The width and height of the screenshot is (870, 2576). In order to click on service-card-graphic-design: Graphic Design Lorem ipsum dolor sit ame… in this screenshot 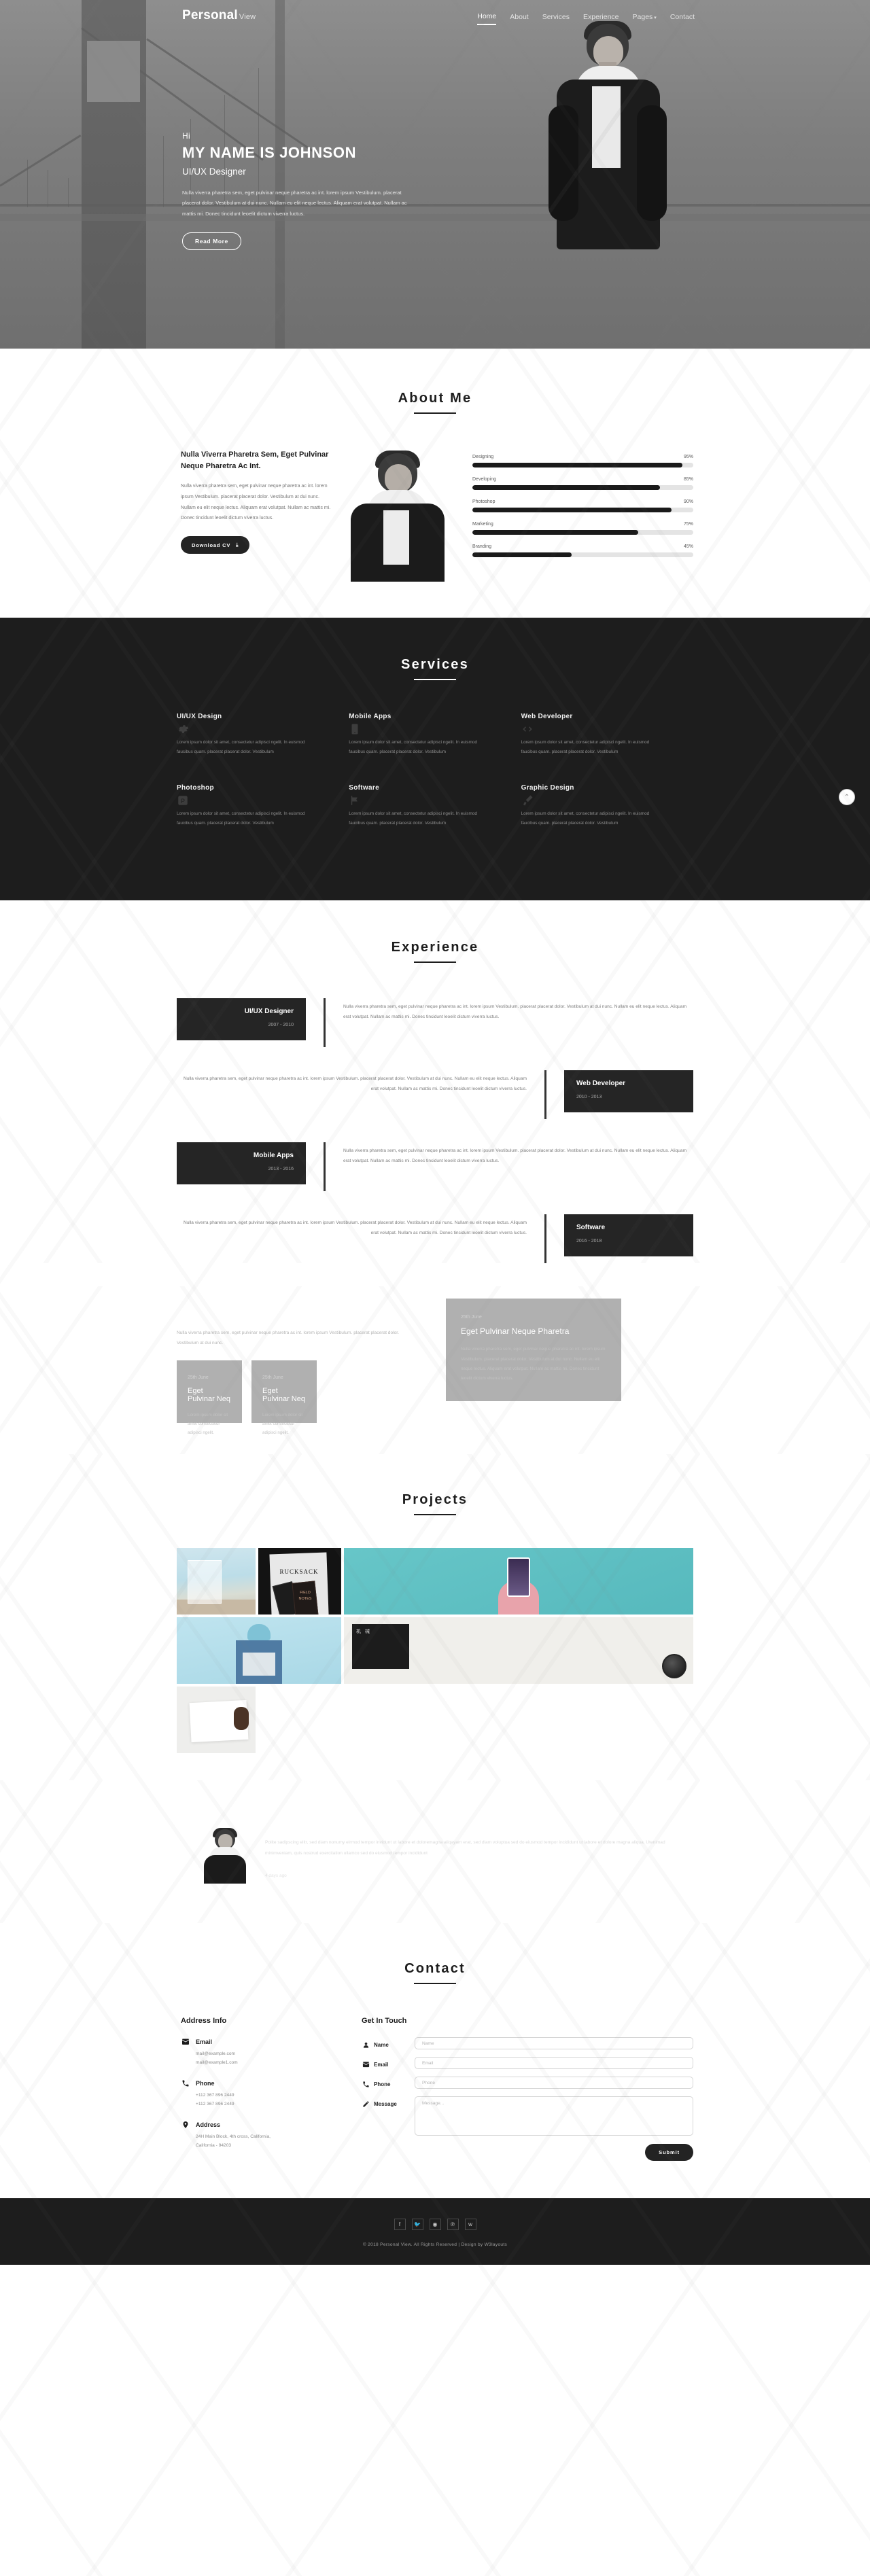, I will do `click(607, 806)`.